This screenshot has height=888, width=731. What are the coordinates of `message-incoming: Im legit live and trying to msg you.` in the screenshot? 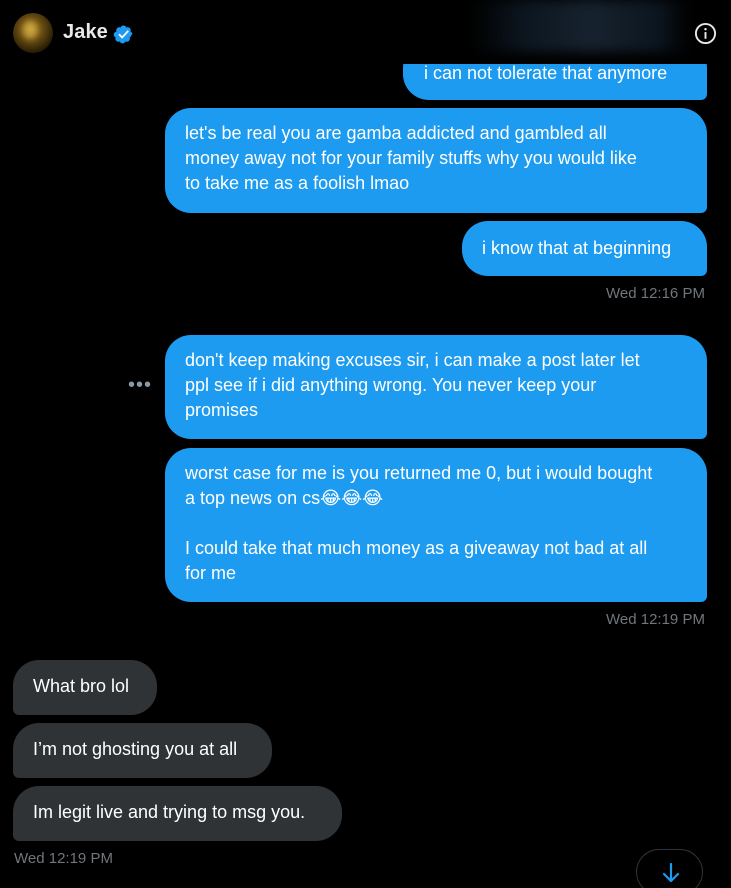 It's located at (177, 813).